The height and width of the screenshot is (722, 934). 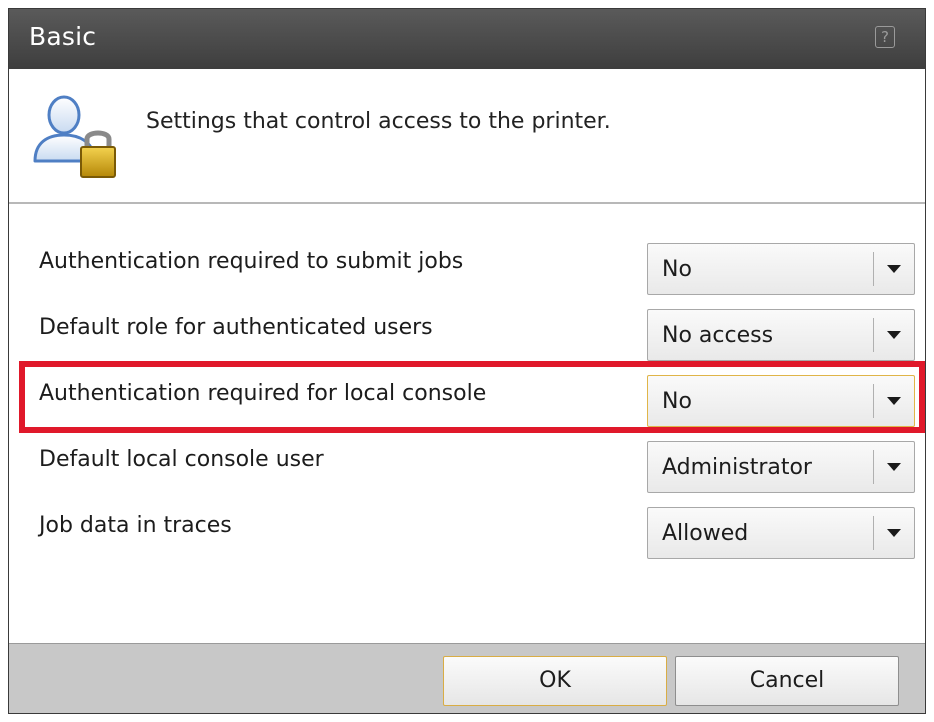 I want to click on cancel-button: Cancel, so click(x=787, y=681).